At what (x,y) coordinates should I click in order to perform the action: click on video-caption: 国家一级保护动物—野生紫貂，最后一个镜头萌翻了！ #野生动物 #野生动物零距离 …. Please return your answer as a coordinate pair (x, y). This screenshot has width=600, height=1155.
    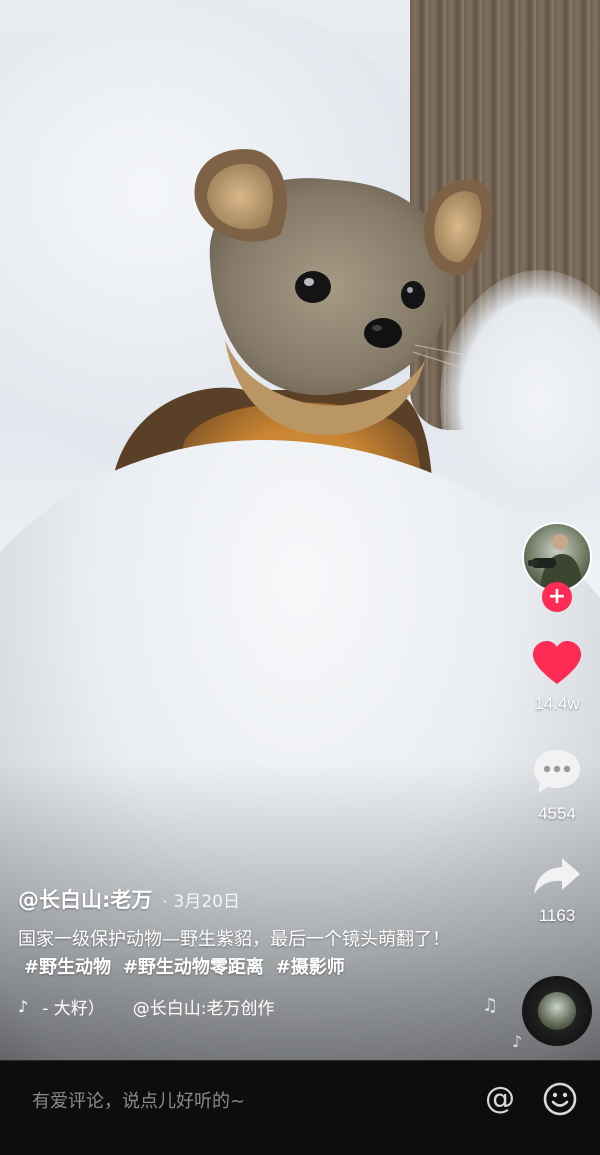
    Looking at the image, I should click on (238, 954).